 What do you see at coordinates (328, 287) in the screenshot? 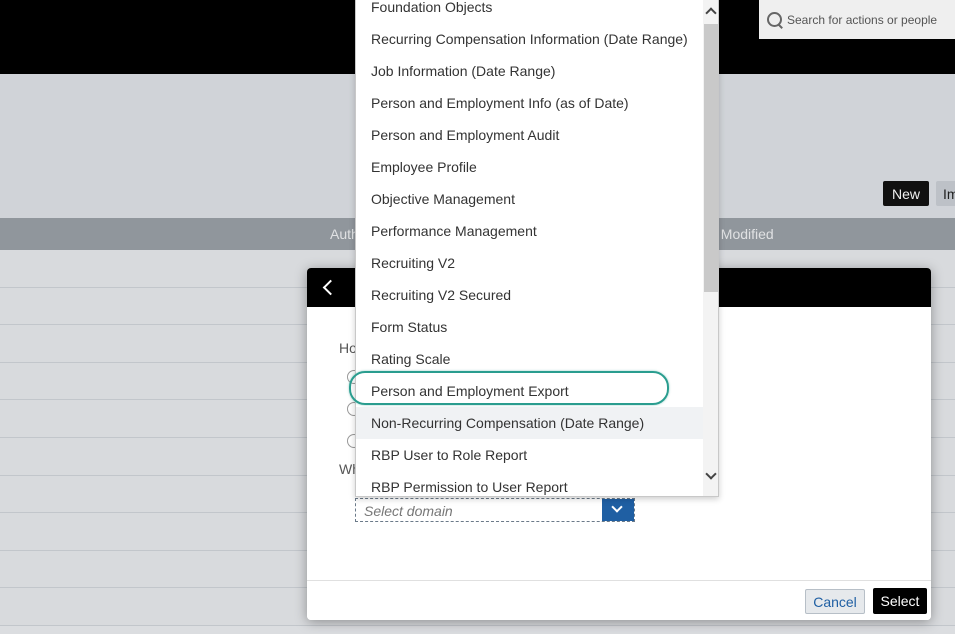
I see `back-arrow-icon` at bounding box center [328, 287].